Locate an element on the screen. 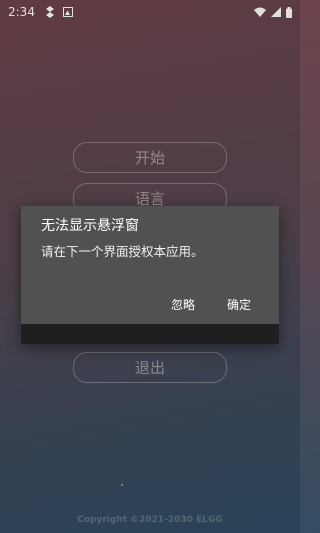 Image resolution: width=320 pixels, height=533 pixels. dialog-footer-band is located at coordinates (150, 334).